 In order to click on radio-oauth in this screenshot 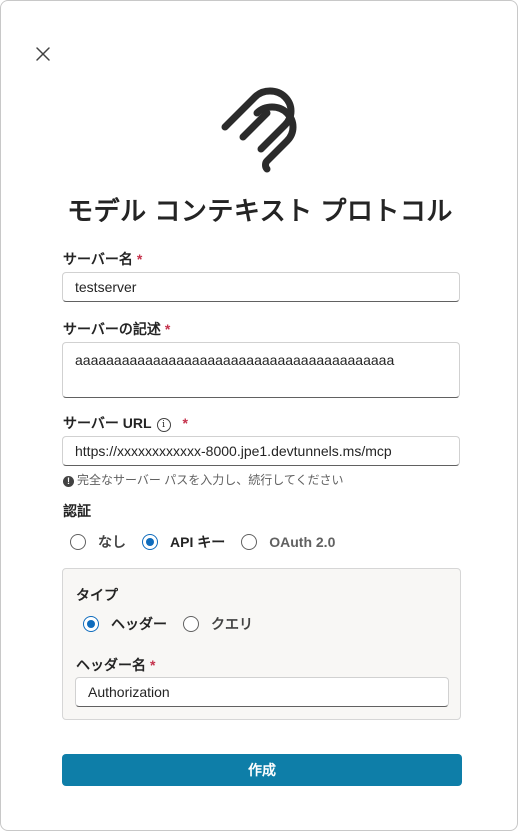, I will do `click(249, 542)`.